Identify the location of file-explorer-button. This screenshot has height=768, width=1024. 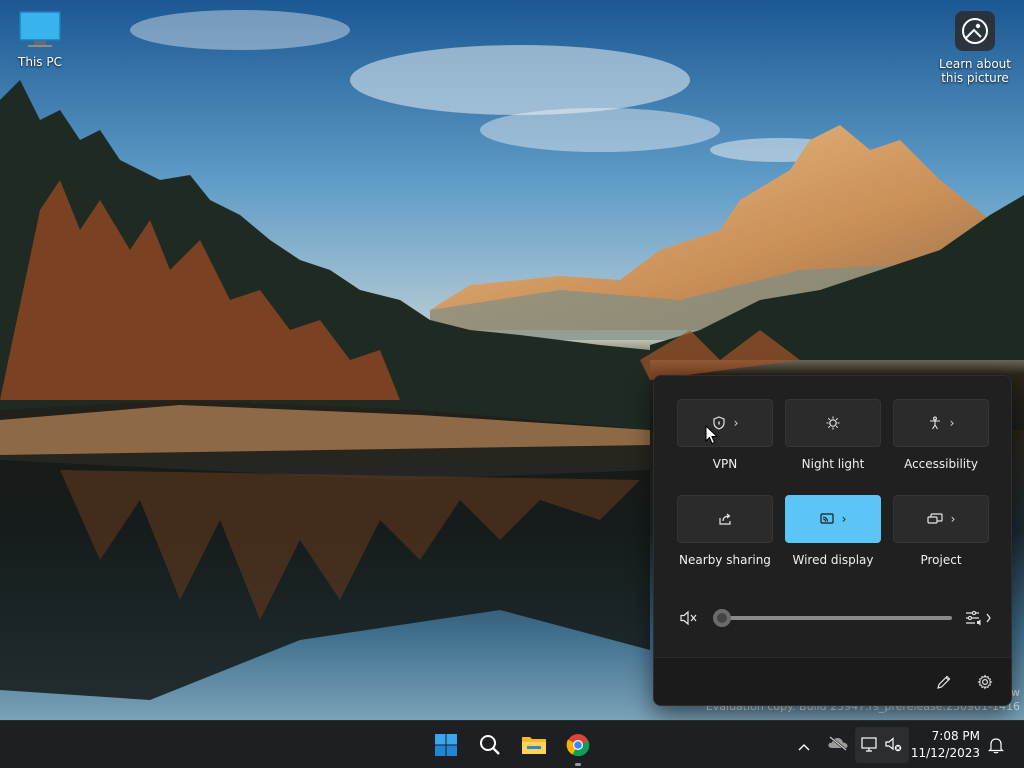
(534, 745).